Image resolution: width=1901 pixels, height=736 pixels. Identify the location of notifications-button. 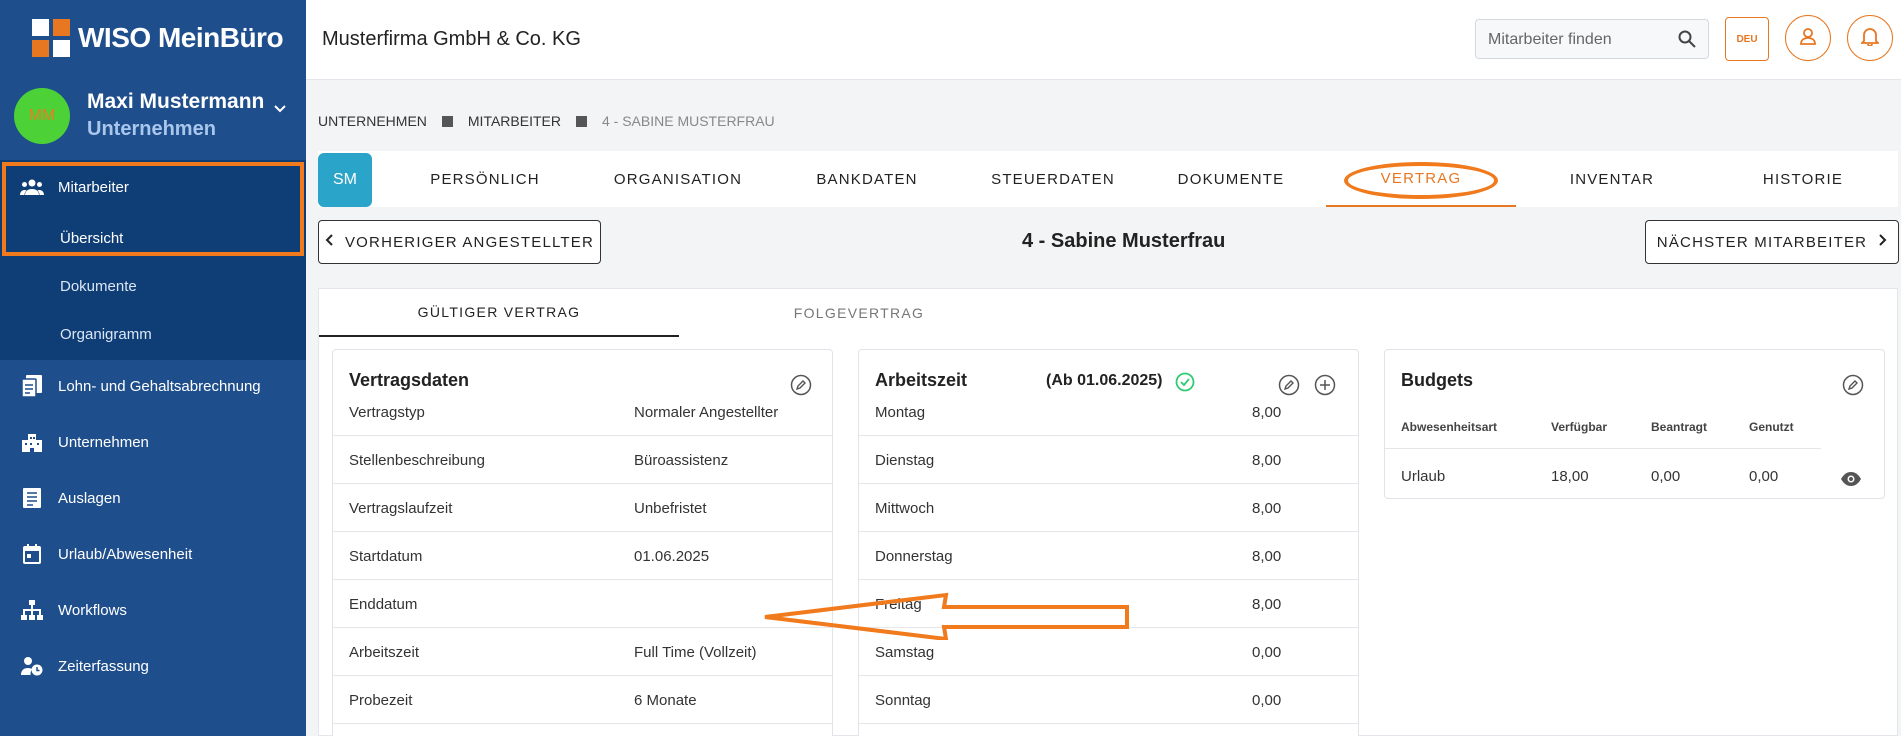
(1870, 38).